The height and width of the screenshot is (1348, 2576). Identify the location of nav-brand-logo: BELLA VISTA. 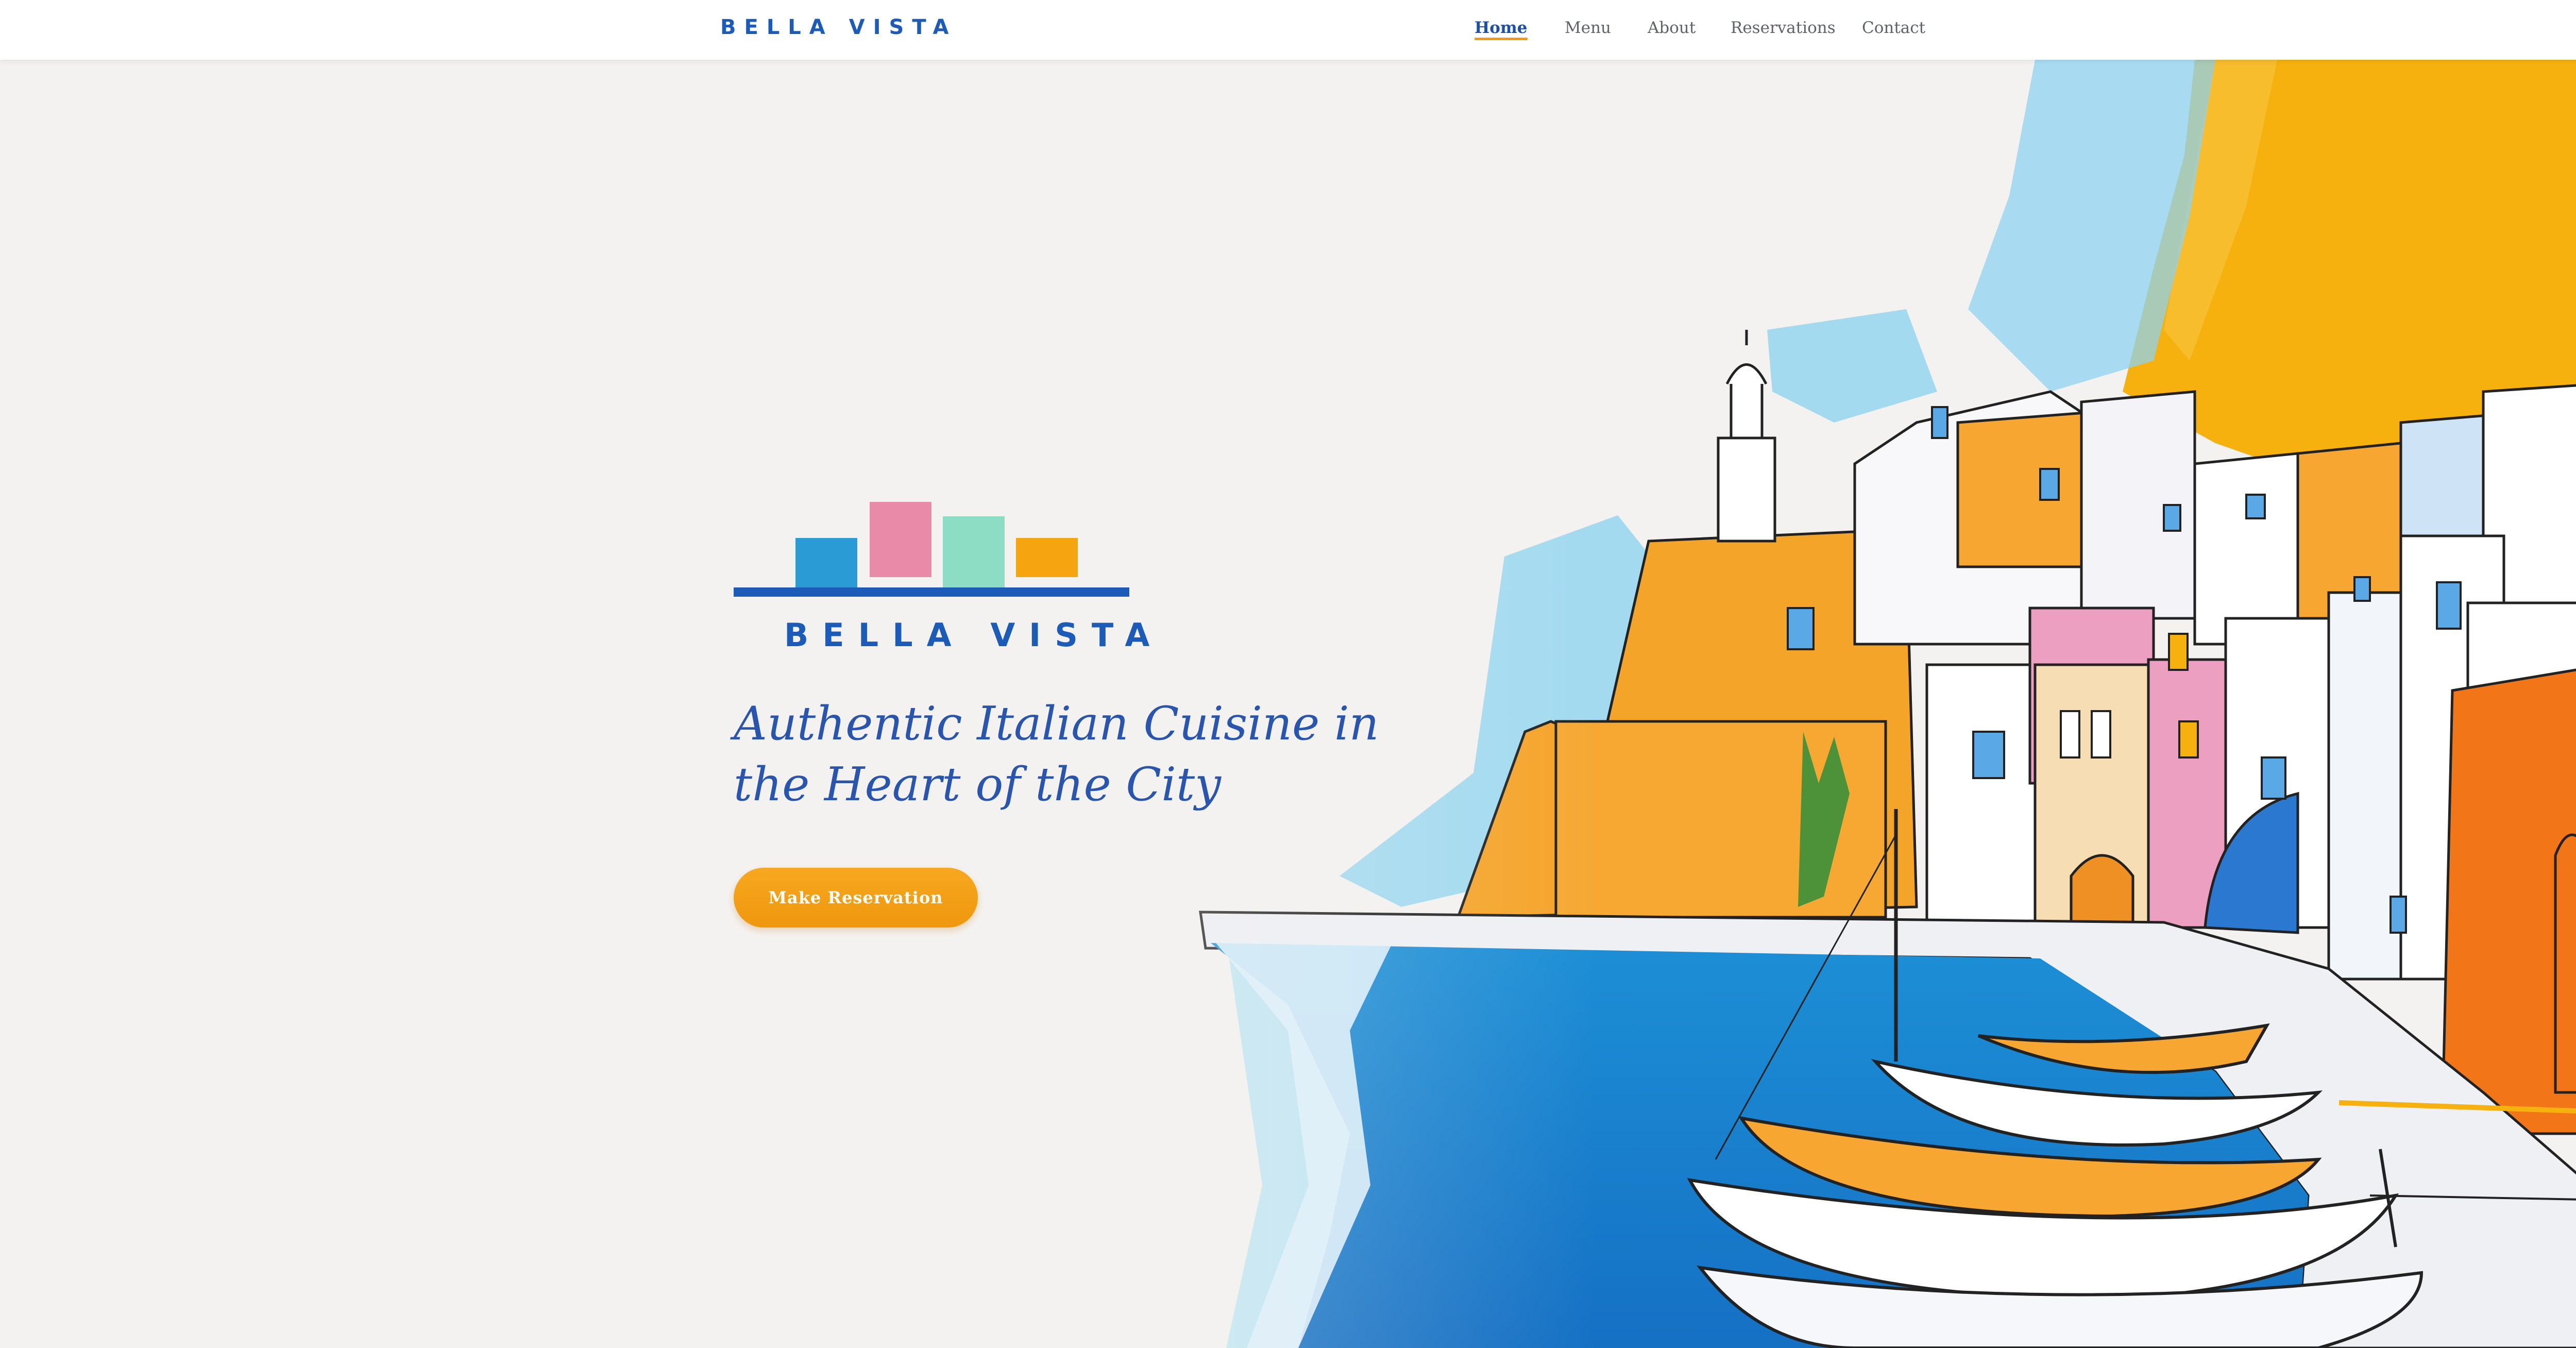
(838, 27).